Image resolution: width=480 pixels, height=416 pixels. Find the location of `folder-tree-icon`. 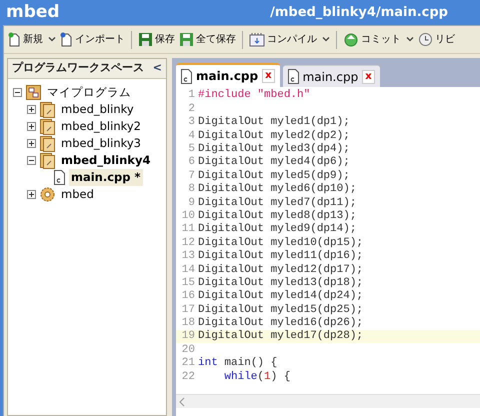

folder-tree-icon is located at coordinates (33, 92).